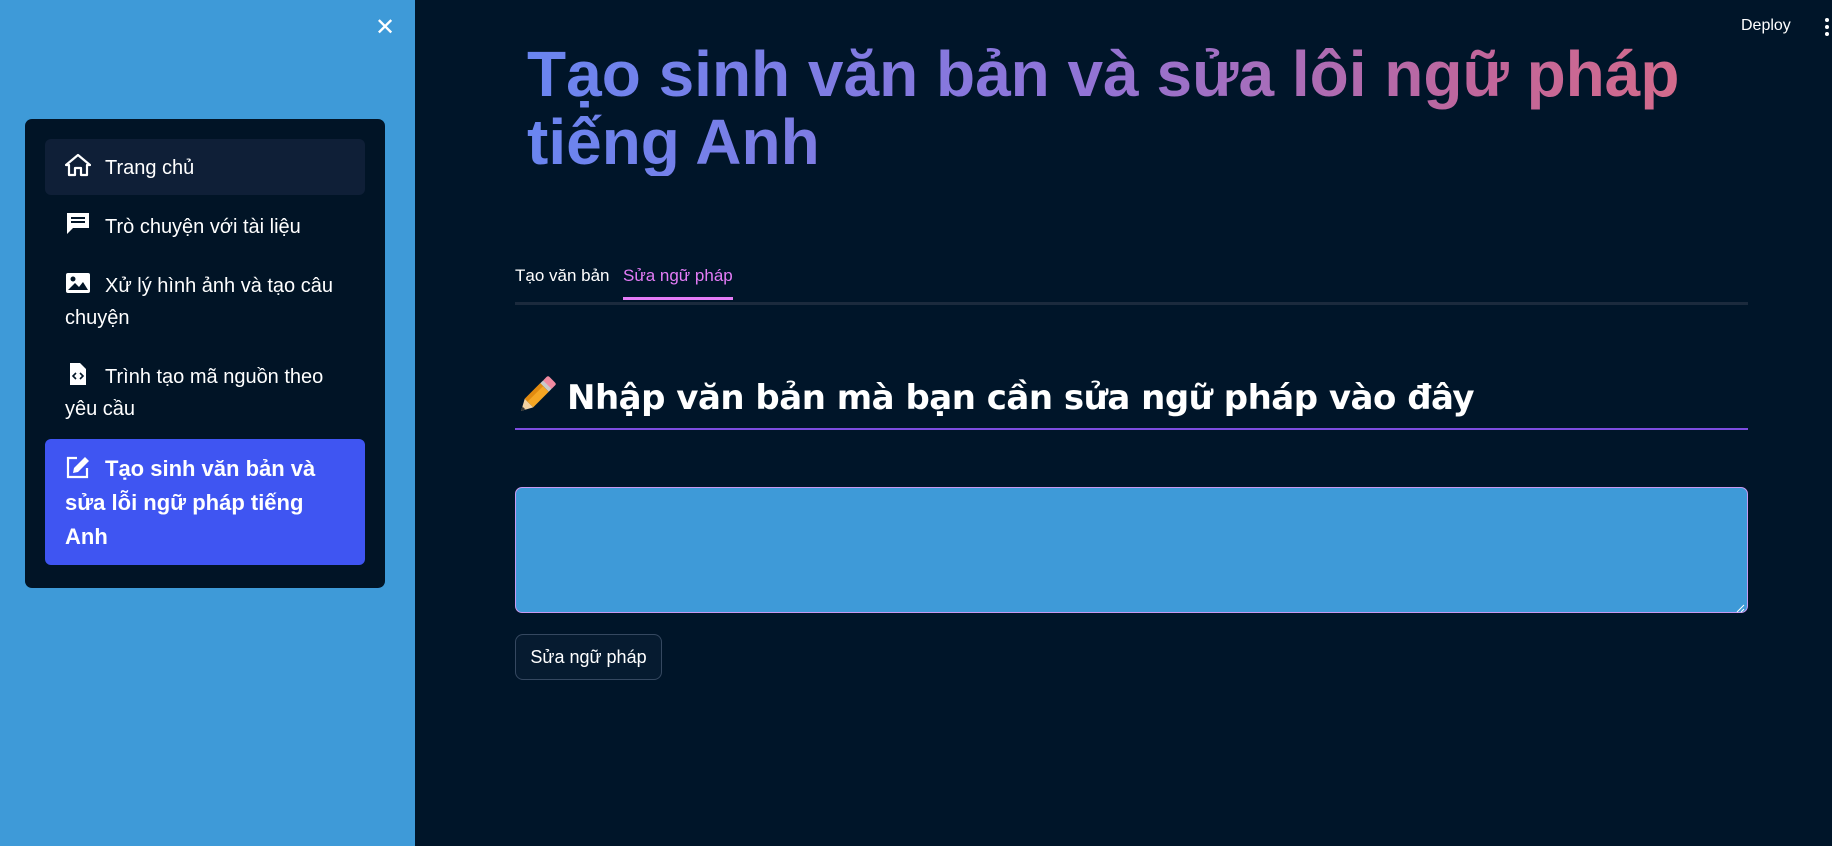  Describe the element at coordinates (1827, 27) in the screenshot. I see `more-menu-icon` at that location.